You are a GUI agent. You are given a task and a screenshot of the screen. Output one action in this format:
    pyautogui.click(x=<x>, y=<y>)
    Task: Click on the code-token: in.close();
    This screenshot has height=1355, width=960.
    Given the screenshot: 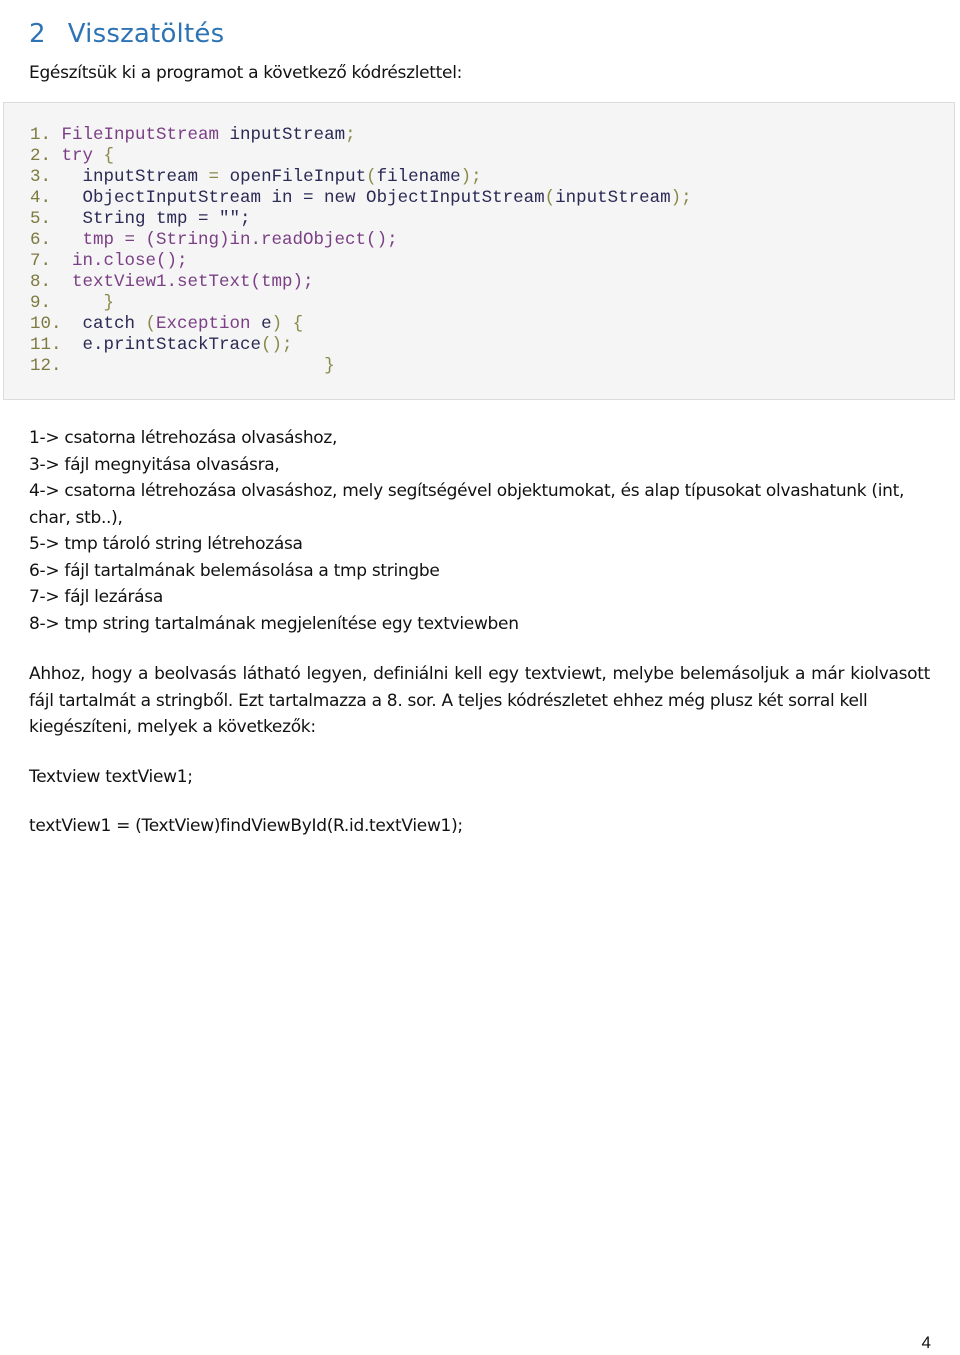 What is the action you would take?
    pyautogui.click(x=130, y=261)
    